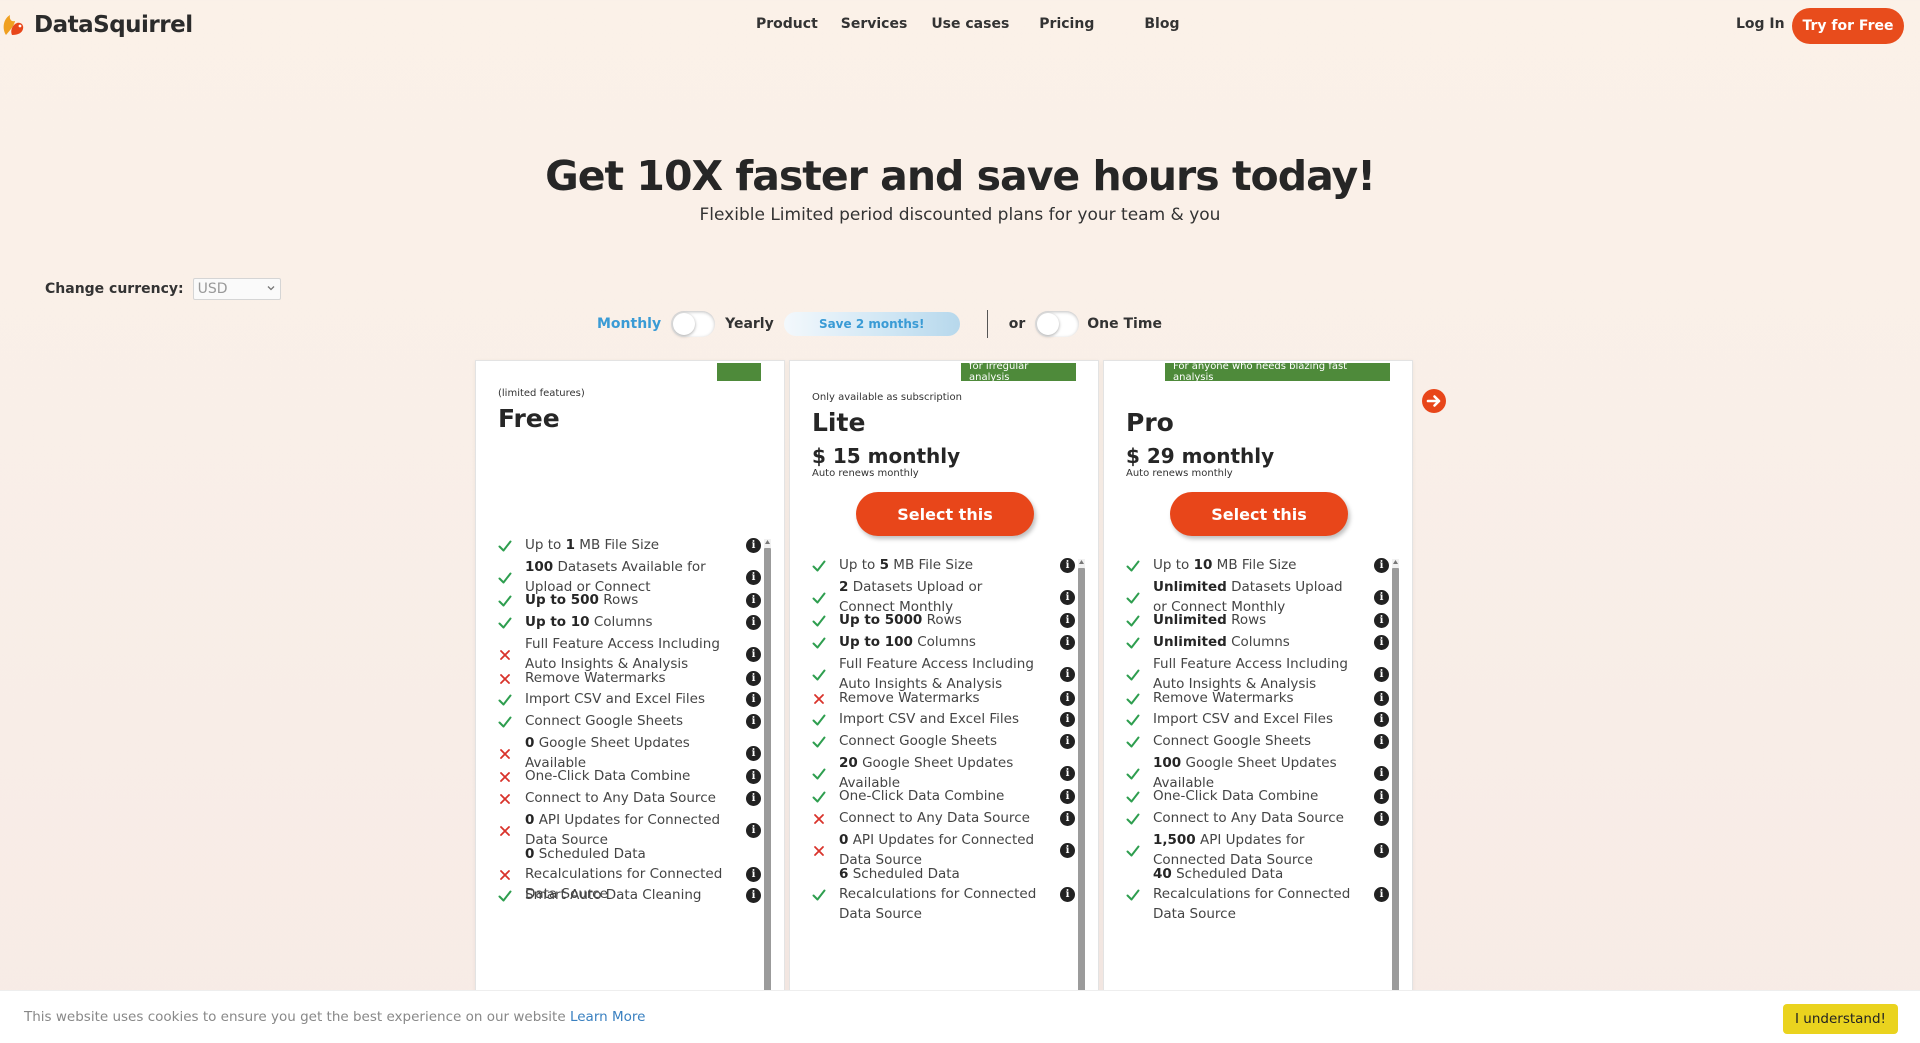 This screenshot has height=1043, width=1920. Describe the element at coordinates (1848, 26) in the screenshot. I see `try-for-free-button: Try for Free` at that location.